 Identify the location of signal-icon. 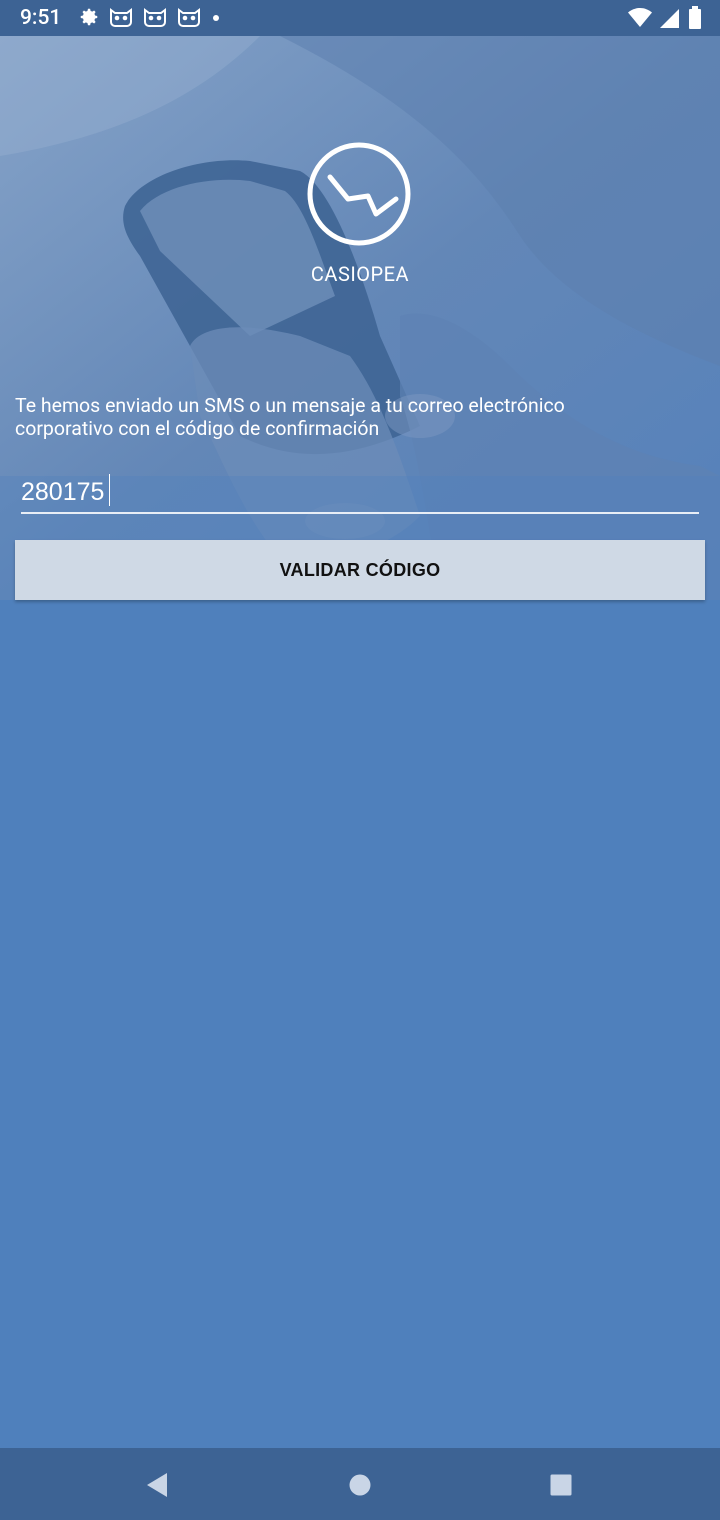
(670, 20).